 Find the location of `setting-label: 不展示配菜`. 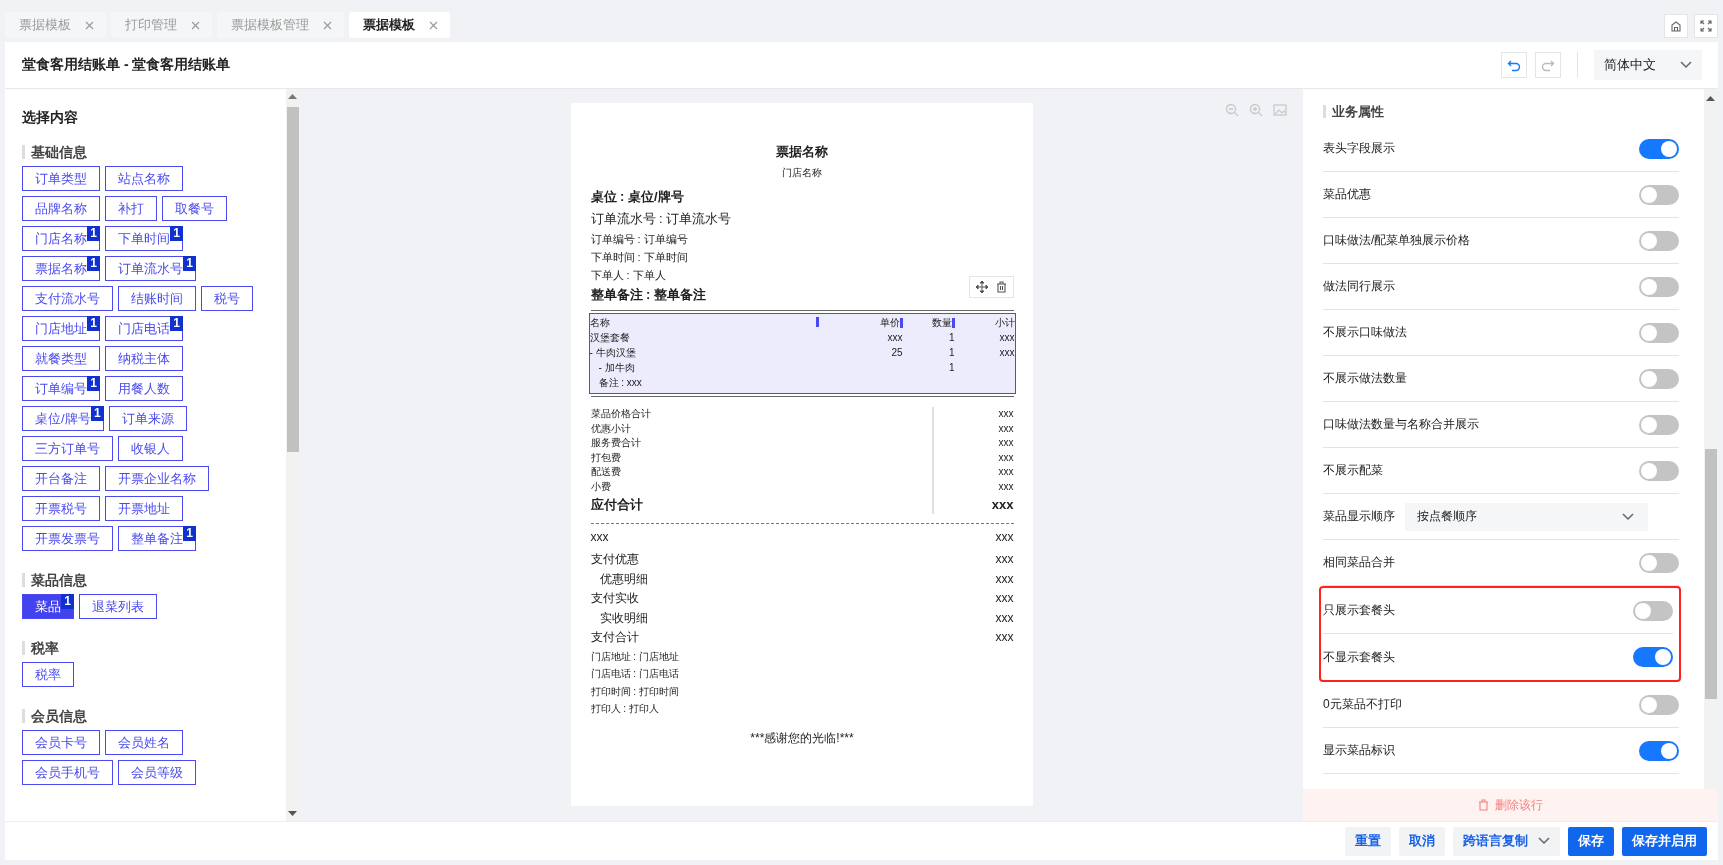

setting-label: 不展示配菜 is located at coordinates (1353, 470).